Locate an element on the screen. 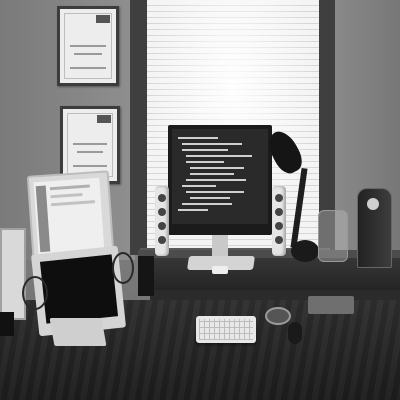 This screenshot has width=400, height=400. remote-control is located at coordinates (220, 270).